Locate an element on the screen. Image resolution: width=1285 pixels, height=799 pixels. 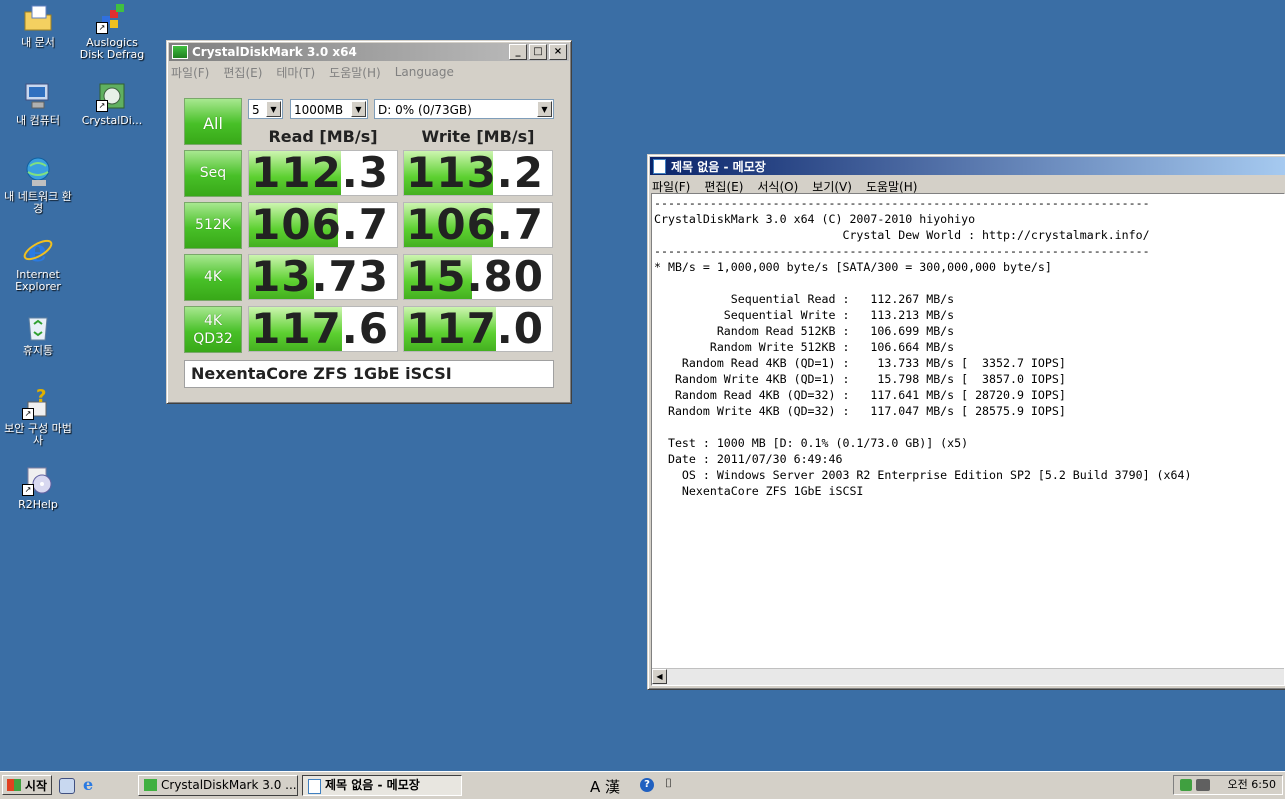
desktop-icon-label: 내 컴퓨터 is located at coordinates (38, 120).